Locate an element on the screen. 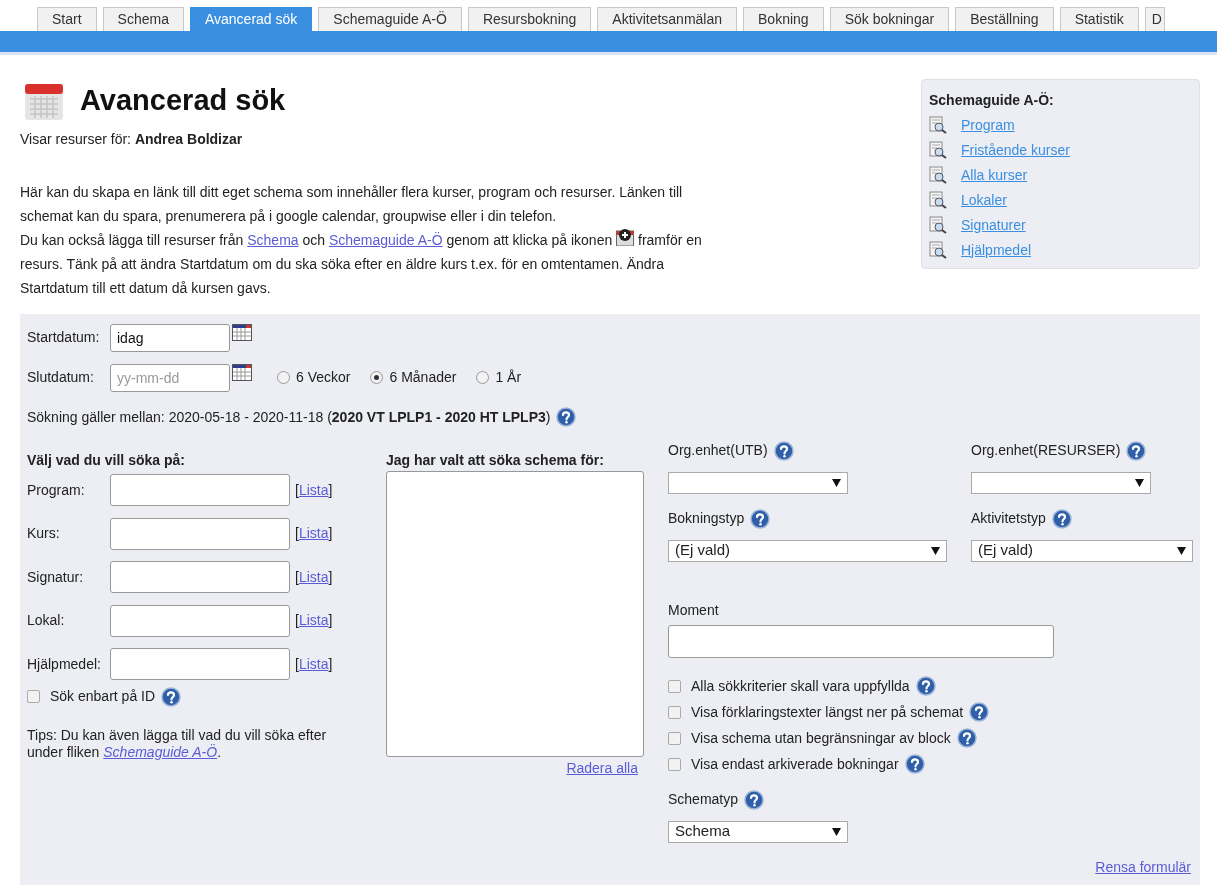 Image resolution: width=1217 pixels, height=885 pixels. checkbox-label: Visa förklaringstexter längst ner på schemat is located at coordinates (827, 712).